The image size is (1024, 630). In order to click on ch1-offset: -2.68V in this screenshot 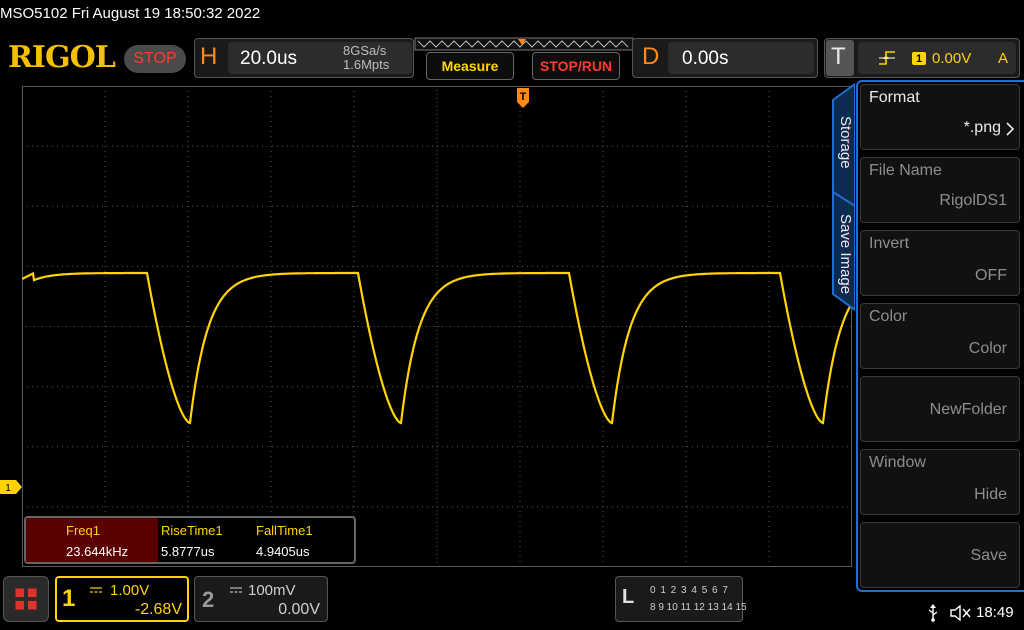, I will do `click(158, 609)`.